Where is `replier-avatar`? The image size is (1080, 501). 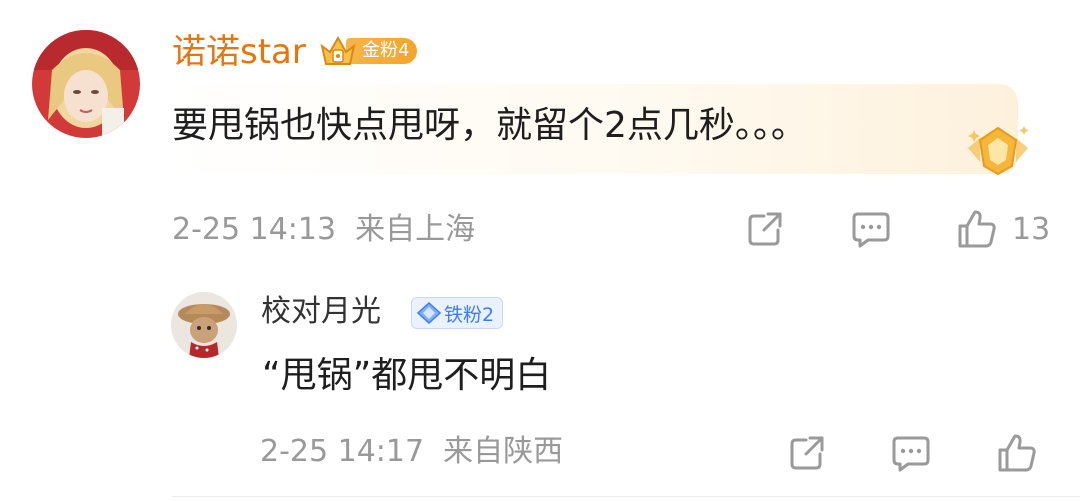
replier-avatar is located at coordinates (204, 325).